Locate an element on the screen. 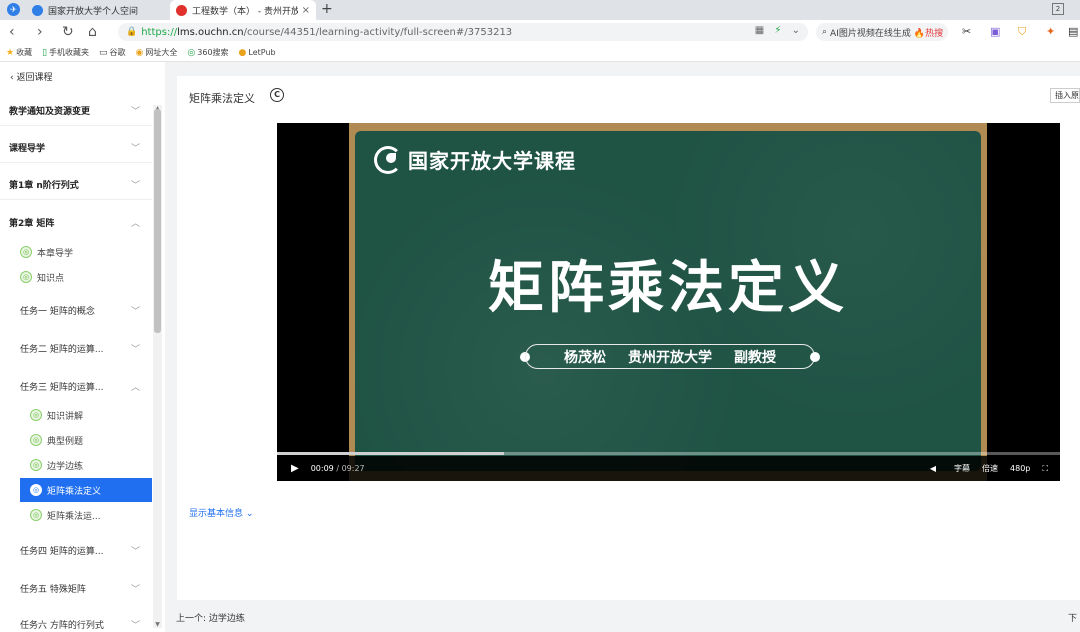 The height and width of the screenshot is (632, 1080). section-notices: 教学通知及资源变更 ﹀ is located at coordinates (76, 111).